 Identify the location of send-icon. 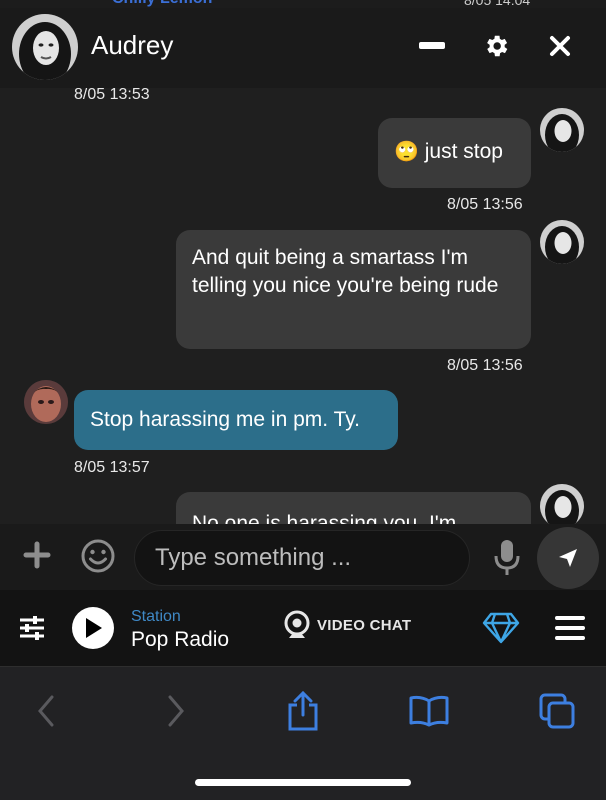
(568, 558).